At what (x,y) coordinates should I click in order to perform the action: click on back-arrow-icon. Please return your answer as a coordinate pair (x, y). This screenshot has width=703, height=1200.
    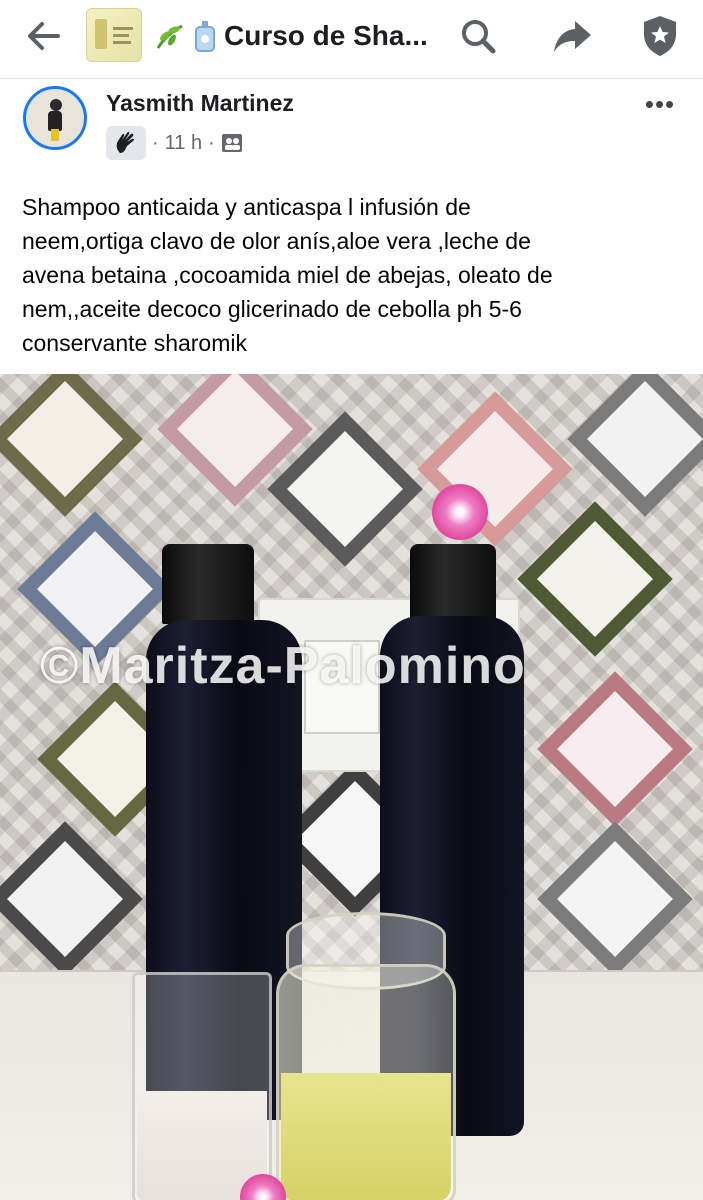
    Looking at the image, I should click on (44, 36).